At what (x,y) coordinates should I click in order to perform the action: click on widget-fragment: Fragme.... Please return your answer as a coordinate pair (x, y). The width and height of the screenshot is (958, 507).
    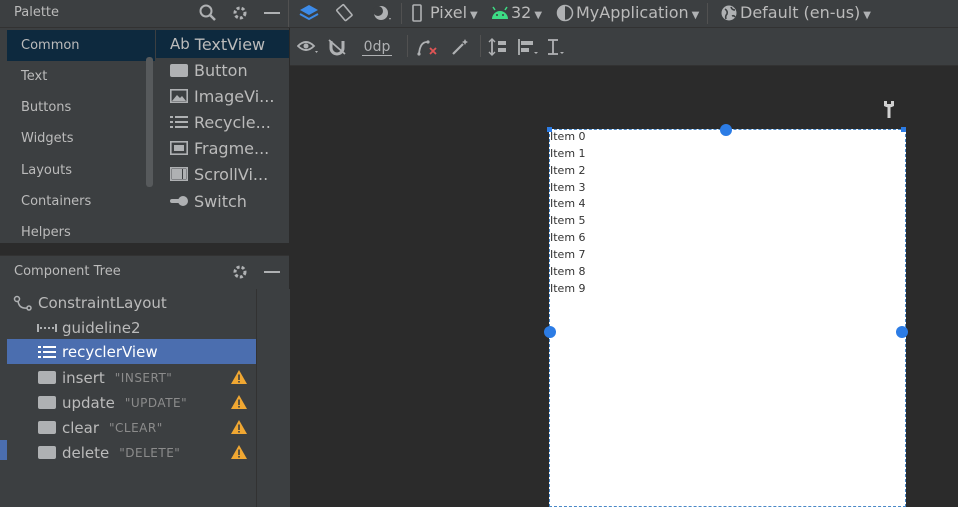
    Looking at the image, I should click on (219, 148).